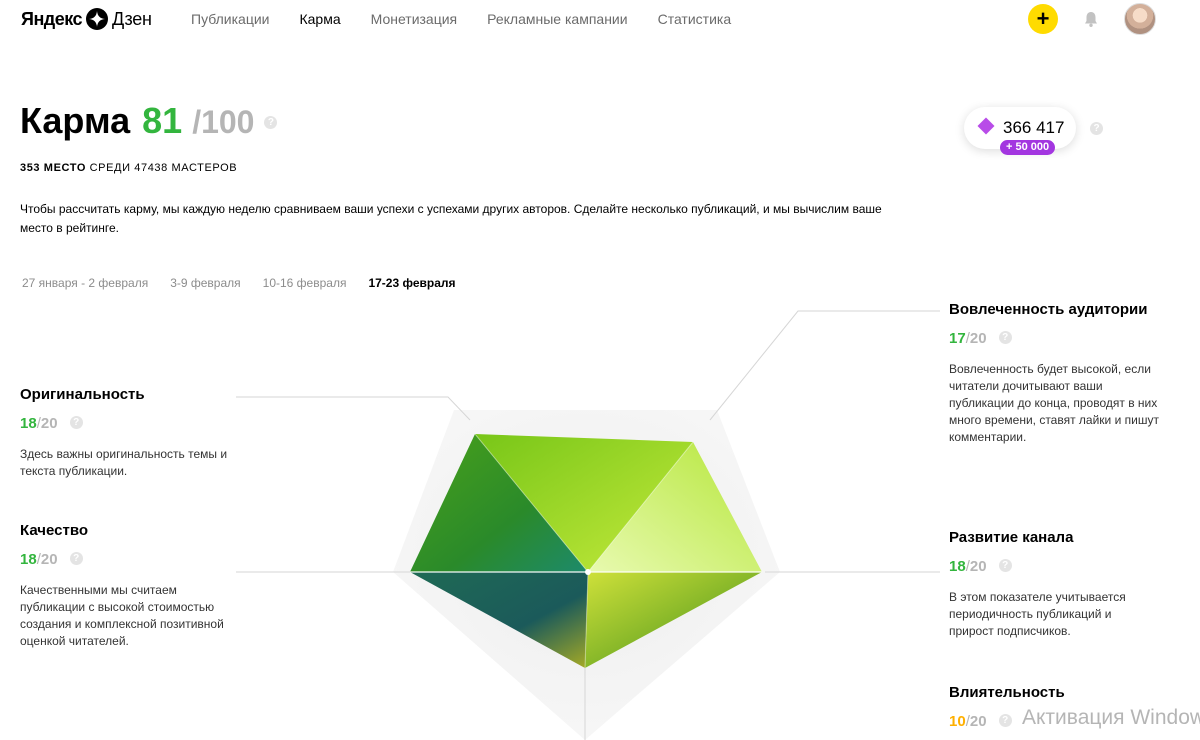  I want to click on leader-line-engagement, so click(824, 365).